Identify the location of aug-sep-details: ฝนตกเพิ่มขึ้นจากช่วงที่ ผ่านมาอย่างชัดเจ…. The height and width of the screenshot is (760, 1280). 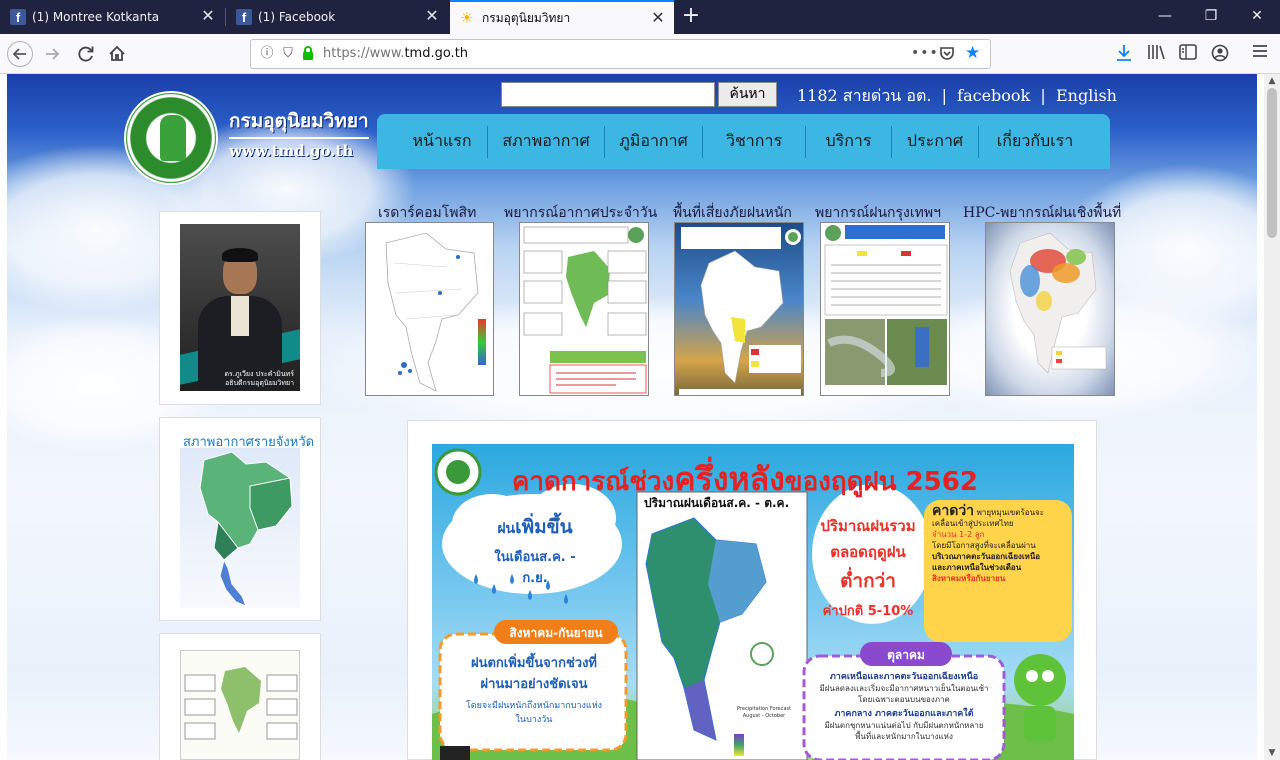
(534, 689).